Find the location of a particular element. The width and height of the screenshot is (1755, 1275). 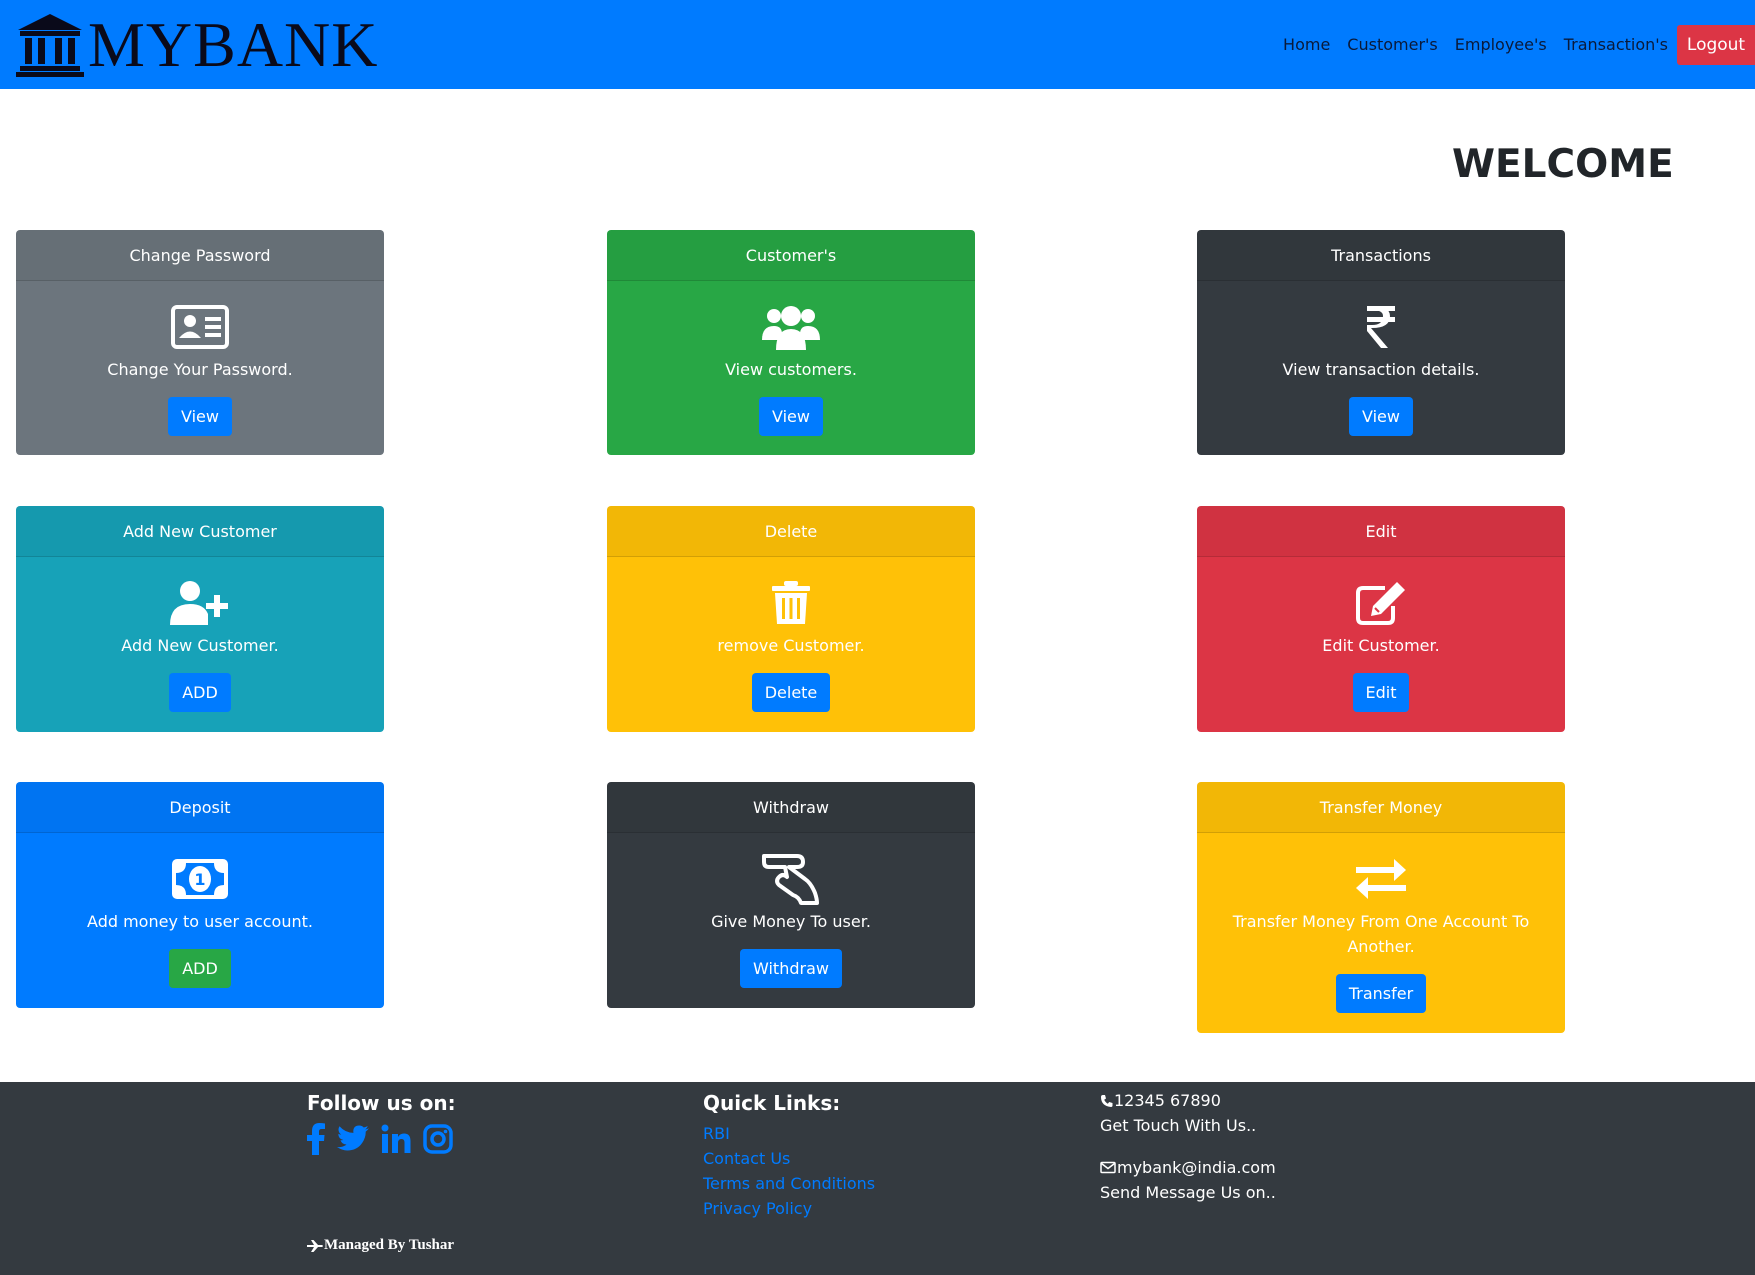

managed-by-text: Managed By Tushar is located at coordinates (389, 1245).